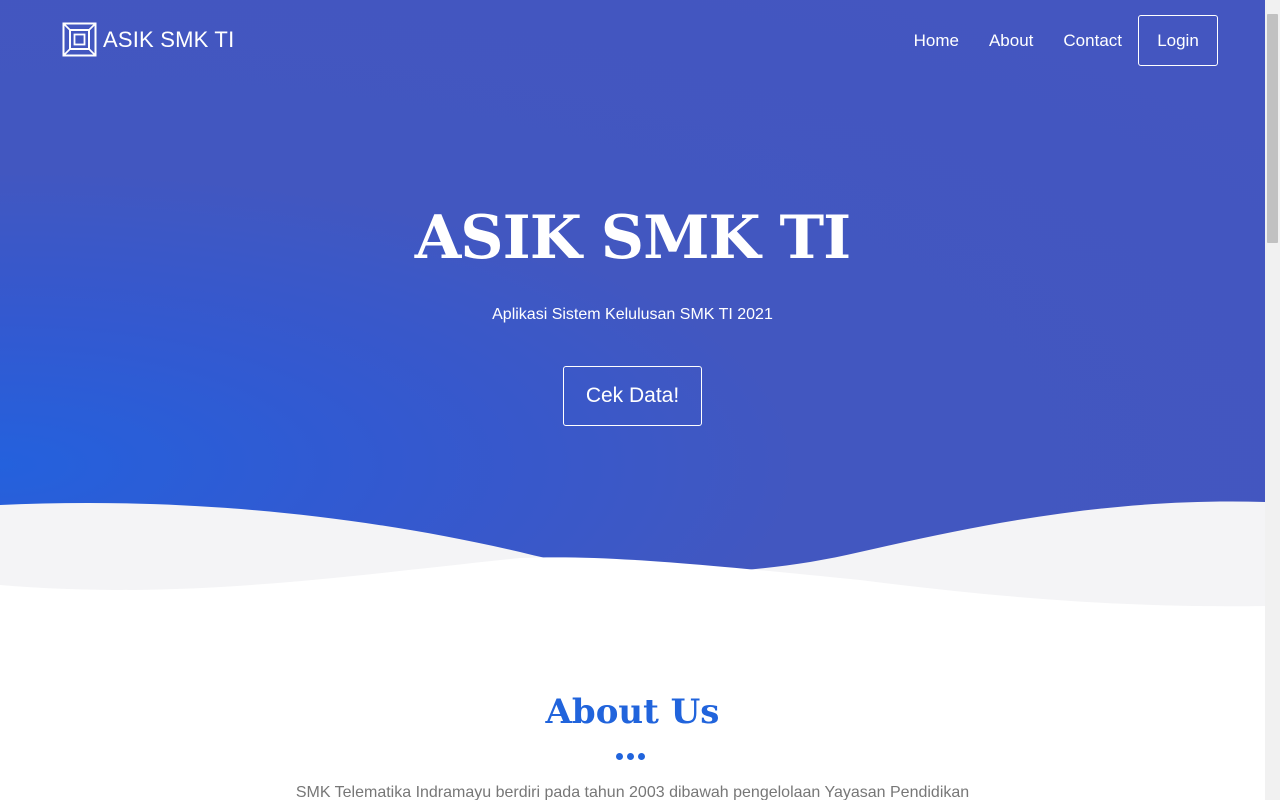 This screenshot has width=1280, height=800. Describe the element at coordinates (1178, 40) in the screenshot. I see `login-button: Login` at that location.